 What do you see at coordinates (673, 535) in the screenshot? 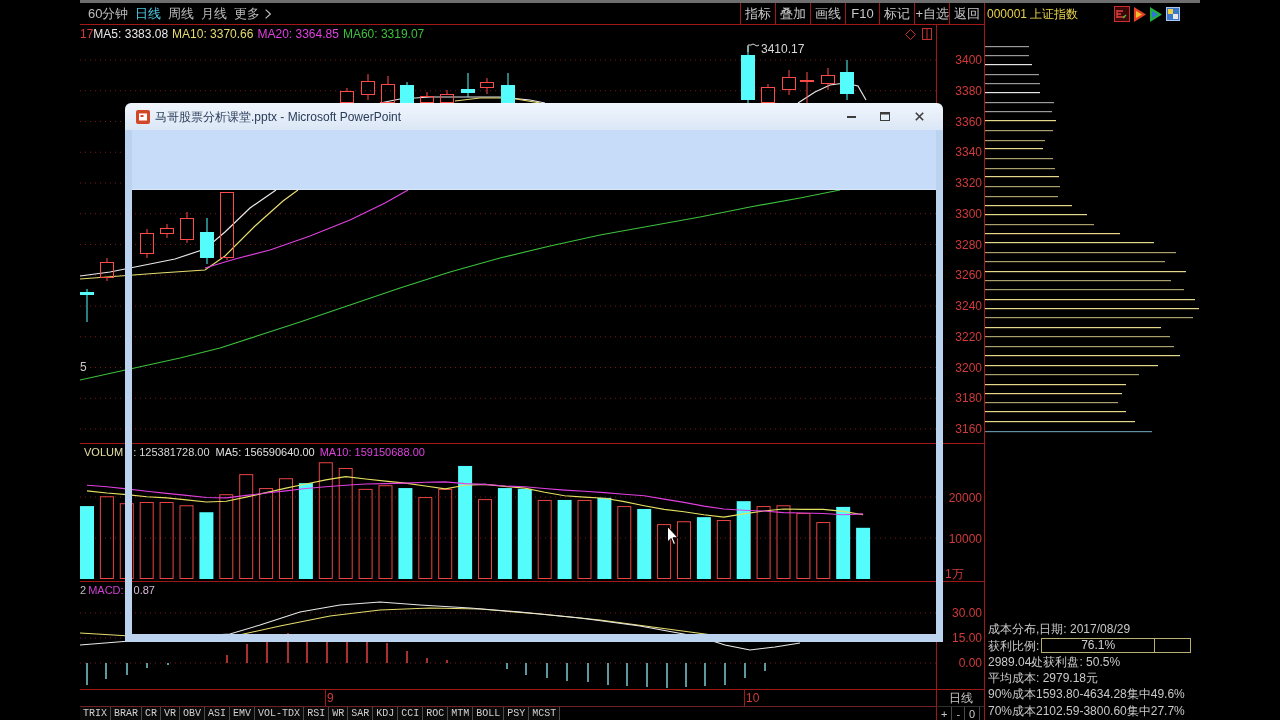
I see `mouse-pointer-icon` at bounding box center [673, 535].